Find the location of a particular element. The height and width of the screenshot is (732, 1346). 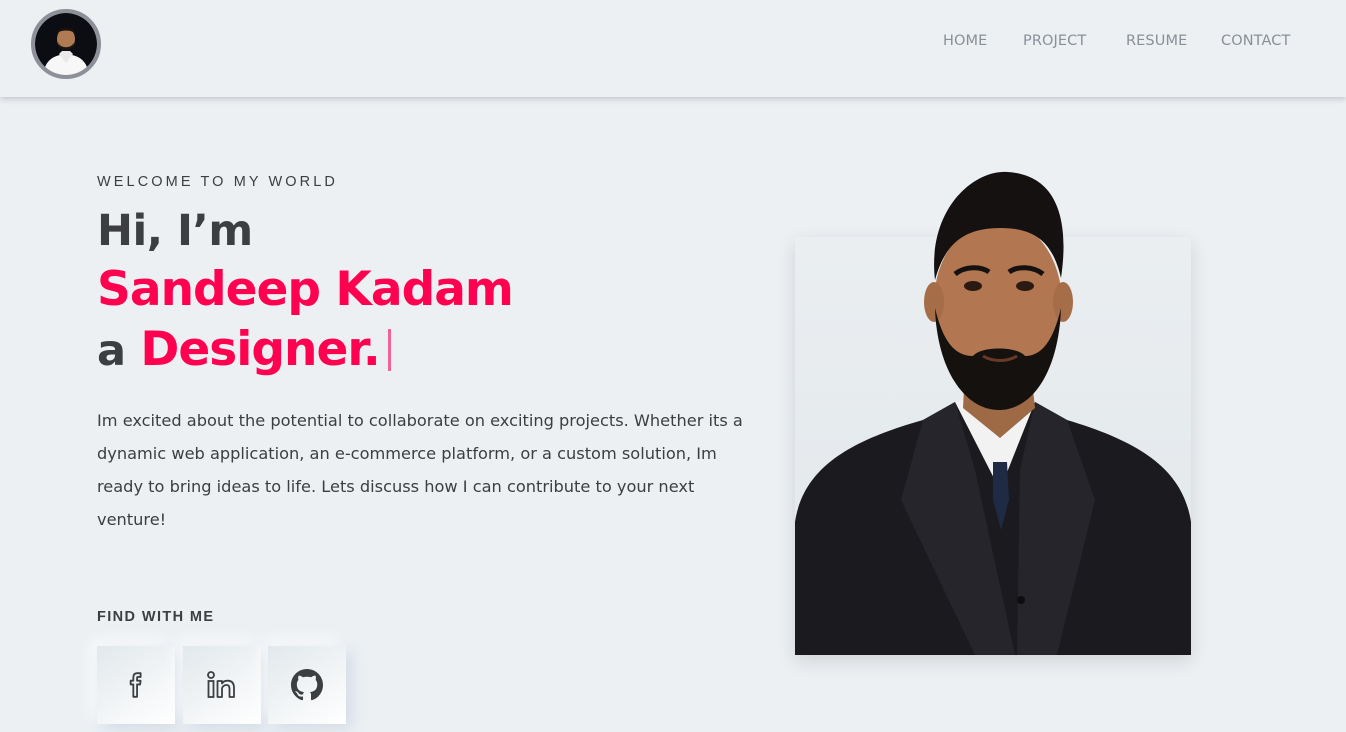

nav-project: PROJECT is located at coordinates (1054, 41).